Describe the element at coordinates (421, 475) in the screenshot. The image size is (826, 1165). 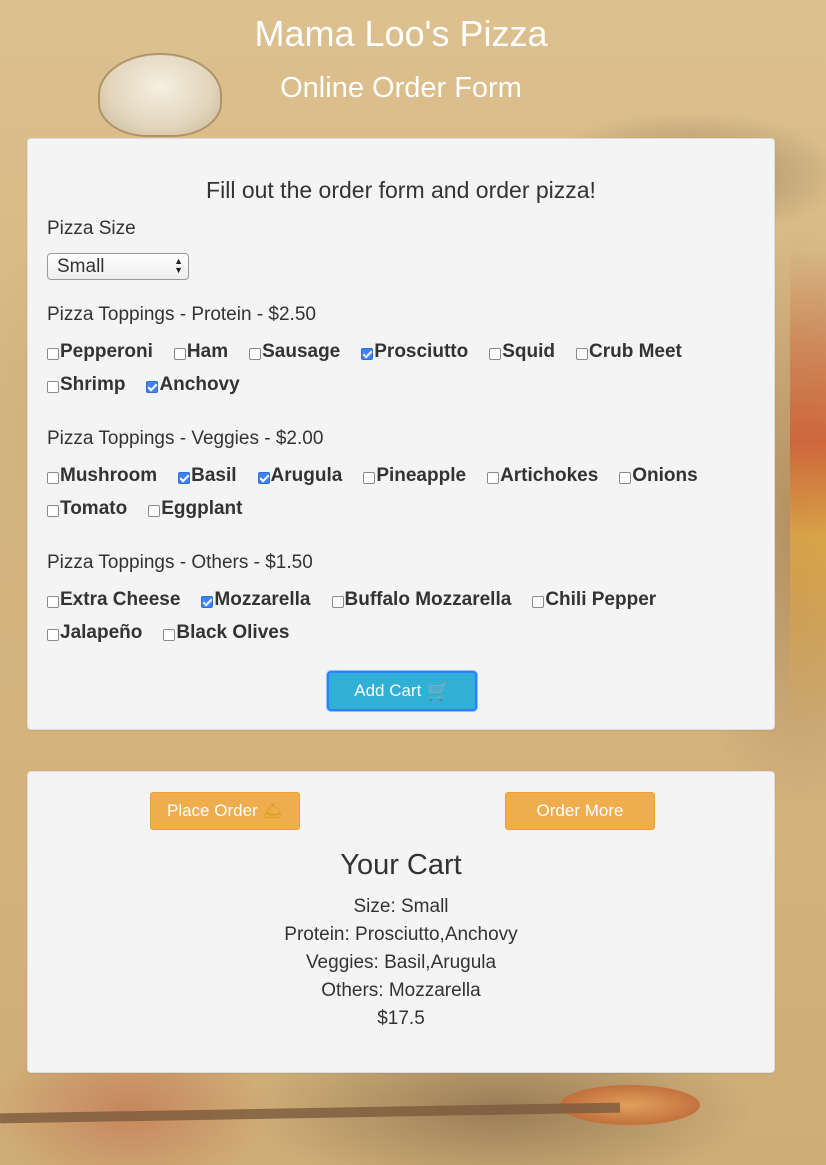
I see `topping-label: Pineapple` at that location.